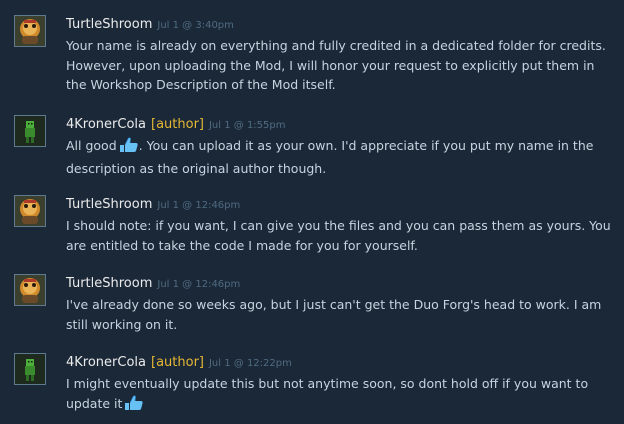  I want to click on comment-header: 4KronerCola [author] Jul 1 @ 12:22pm, so click(179, 362).